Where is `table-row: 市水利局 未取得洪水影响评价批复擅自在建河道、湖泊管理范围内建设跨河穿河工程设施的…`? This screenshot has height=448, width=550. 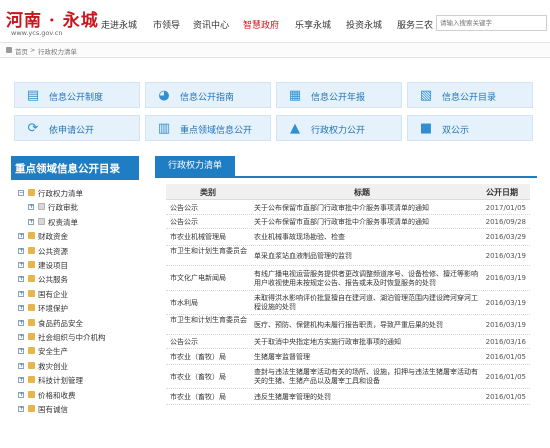 table-row: 市水利局 未取得洪水影响评价批复擅自在建河道、湖泊管理范围内建设跨河穿河工程设施的… is located at coordinates (348, 303).